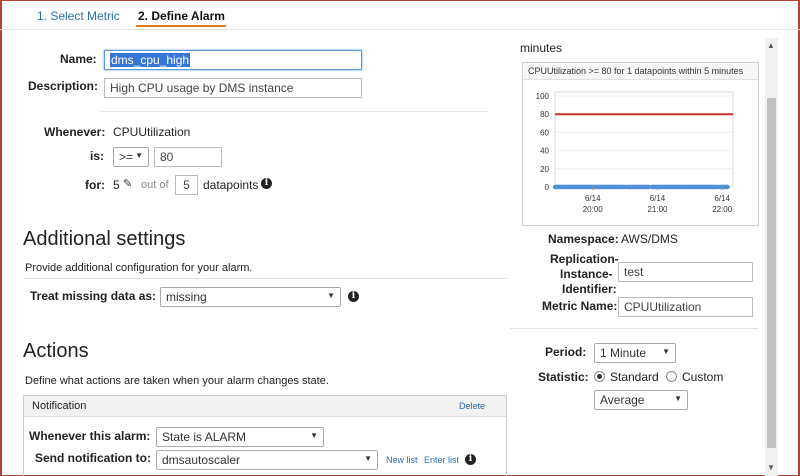  I want to click on description-input: High CPU usage by DMS instance, so click(233, 88).